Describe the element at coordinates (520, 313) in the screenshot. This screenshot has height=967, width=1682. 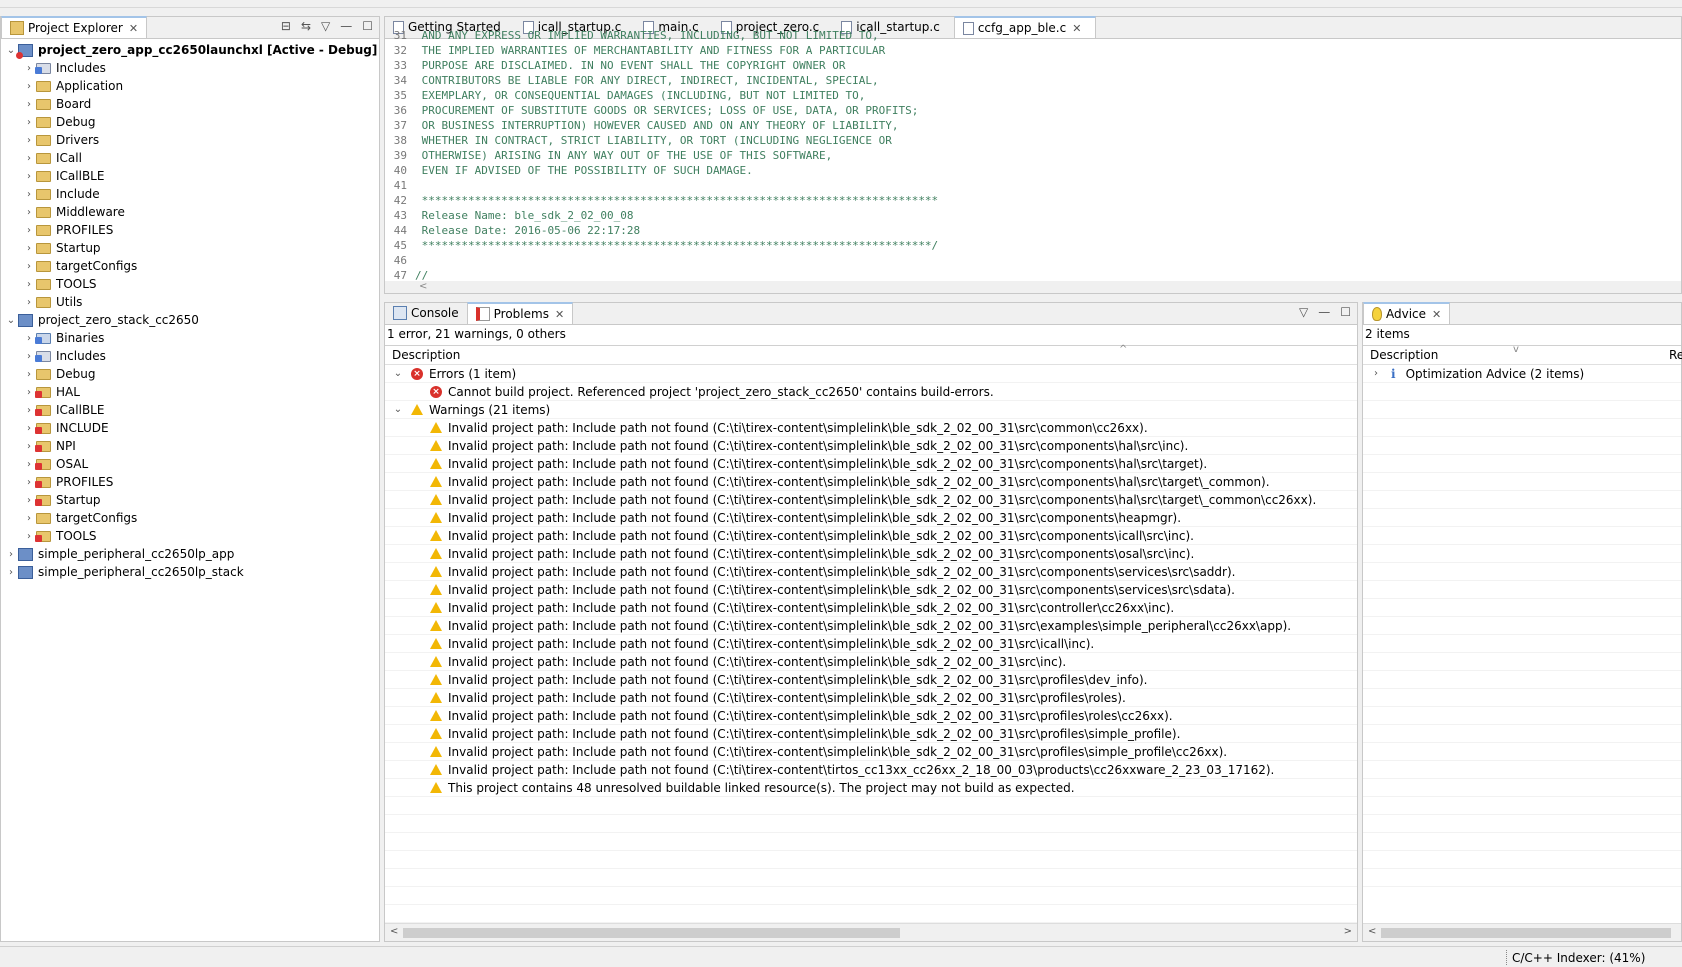
I see `tab-problems: Problems ✕` at that location.